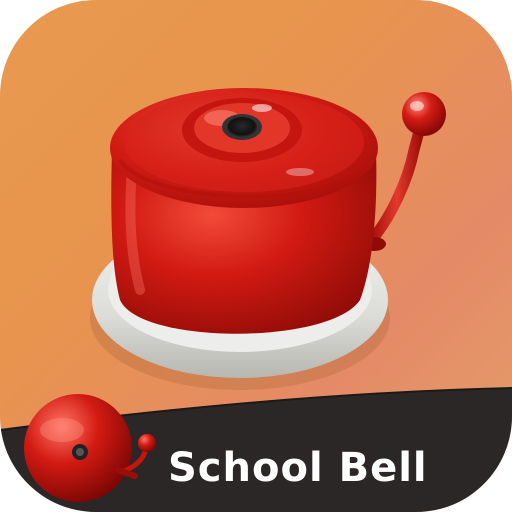 The height and width of the screenshot is (512, 512). I want to click on app-title: School Bell, so click(298, 468).